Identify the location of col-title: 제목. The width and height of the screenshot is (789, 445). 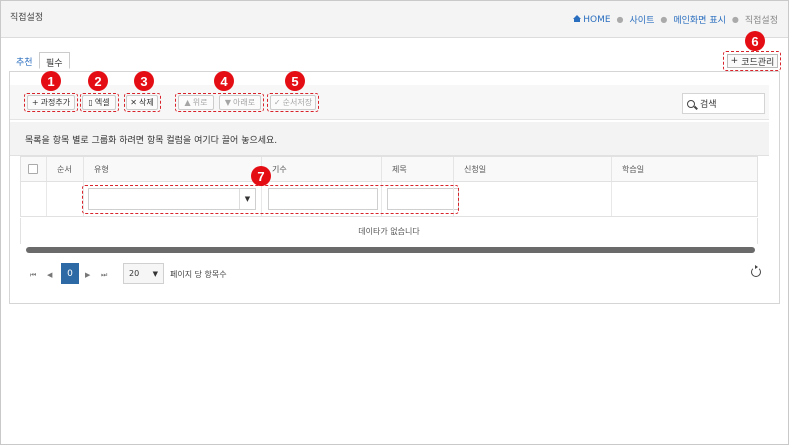
(417, 169).